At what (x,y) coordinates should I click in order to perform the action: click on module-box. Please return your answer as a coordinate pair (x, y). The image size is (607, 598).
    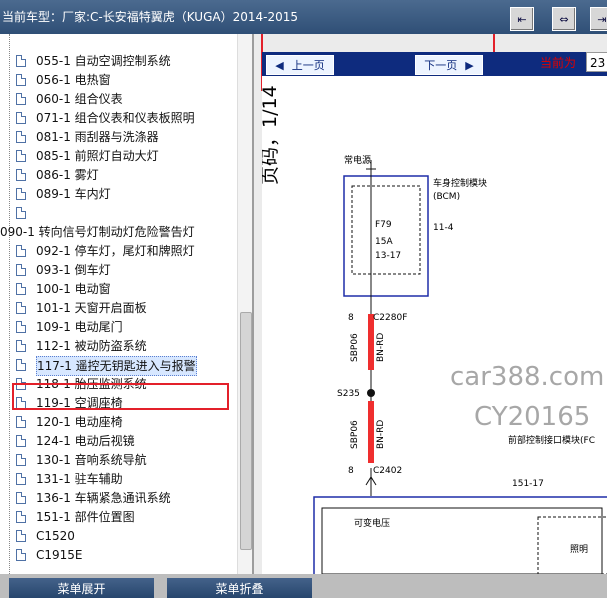
    Looking at the image, I should click on (460, 535).